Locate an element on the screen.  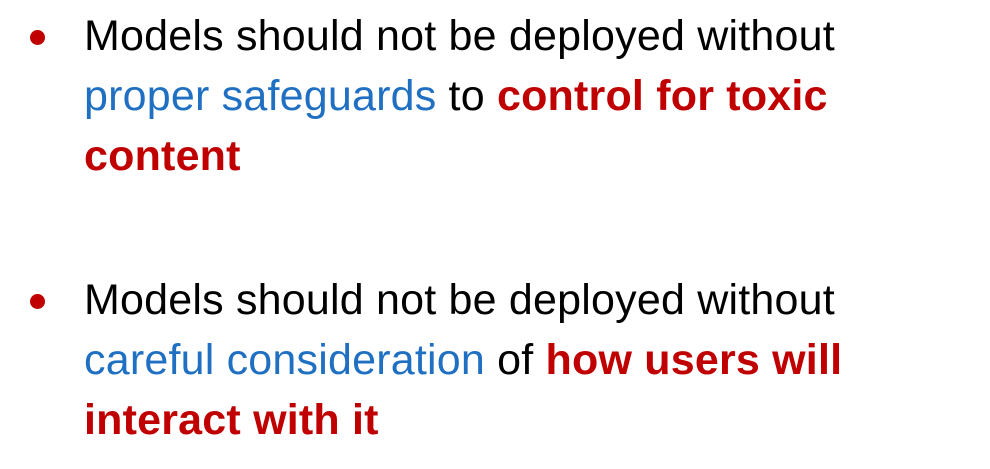
text-segment-emphasis-red: interact with it is located at coordinates (231, 420).